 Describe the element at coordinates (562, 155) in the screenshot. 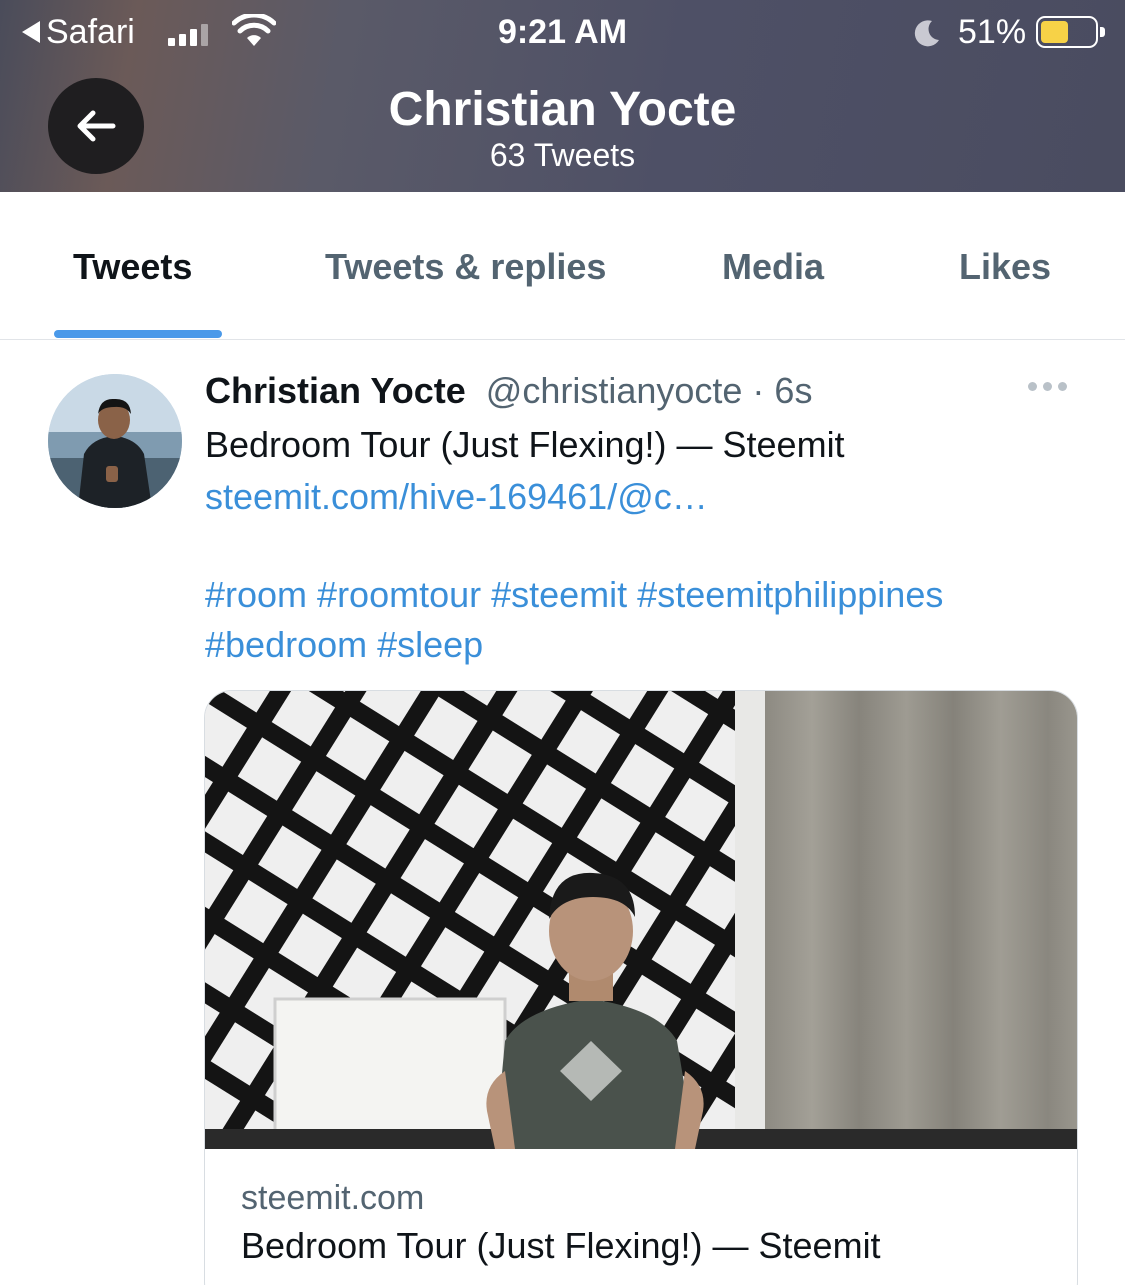

I see `tweet-count: 63 Tweets` at that location.